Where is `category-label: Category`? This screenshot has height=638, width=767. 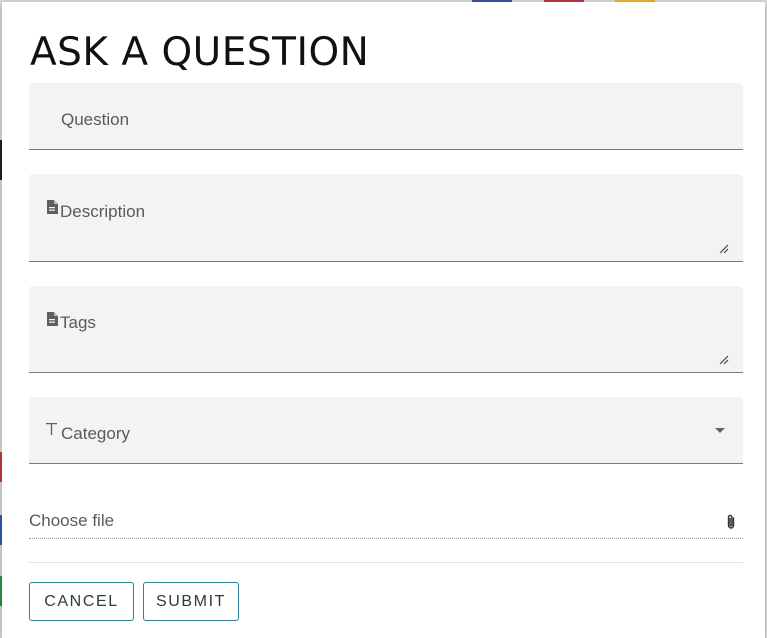 category-label: Category is located at coordinates (95, 433).